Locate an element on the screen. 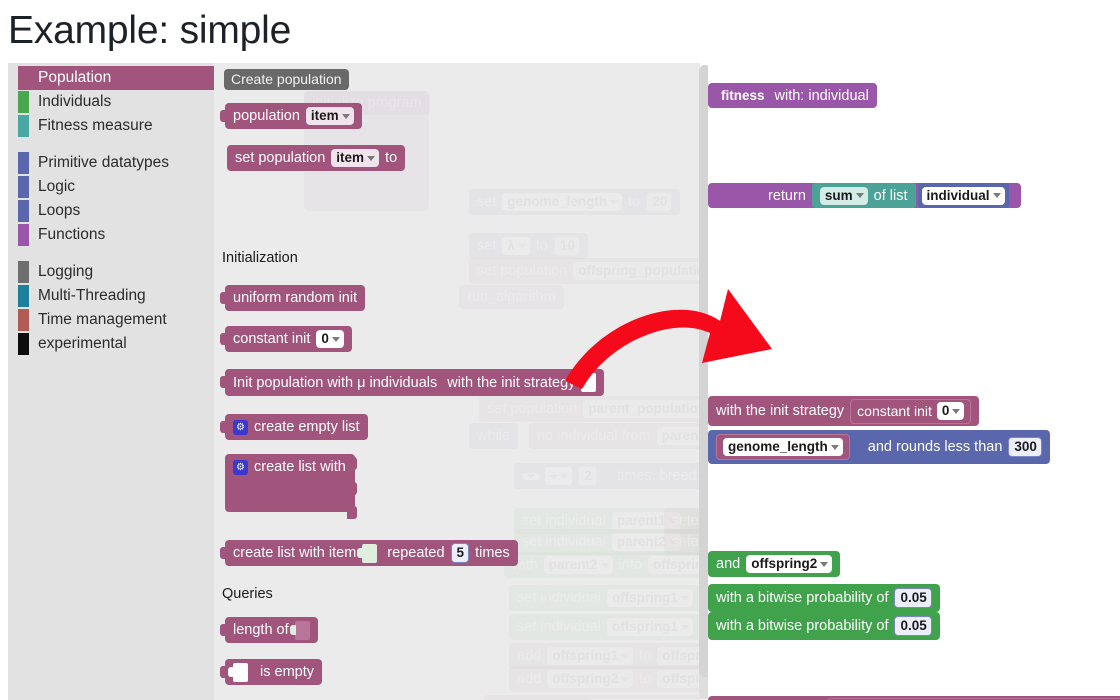  palette-block-population-item: population item is located at coordinates (291, 116).